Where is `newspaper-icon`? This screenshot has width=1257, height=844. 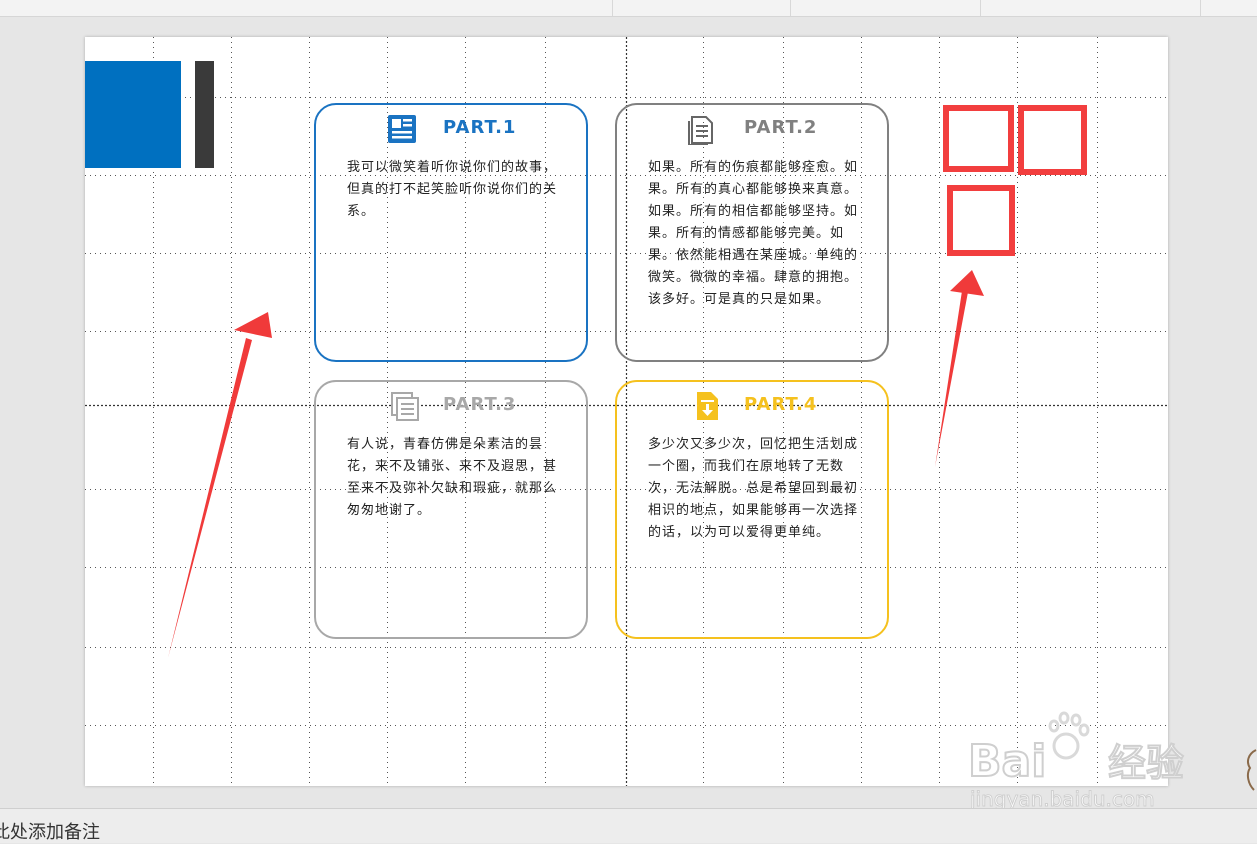
newspaper-icon is located at coordinates (402, 129).